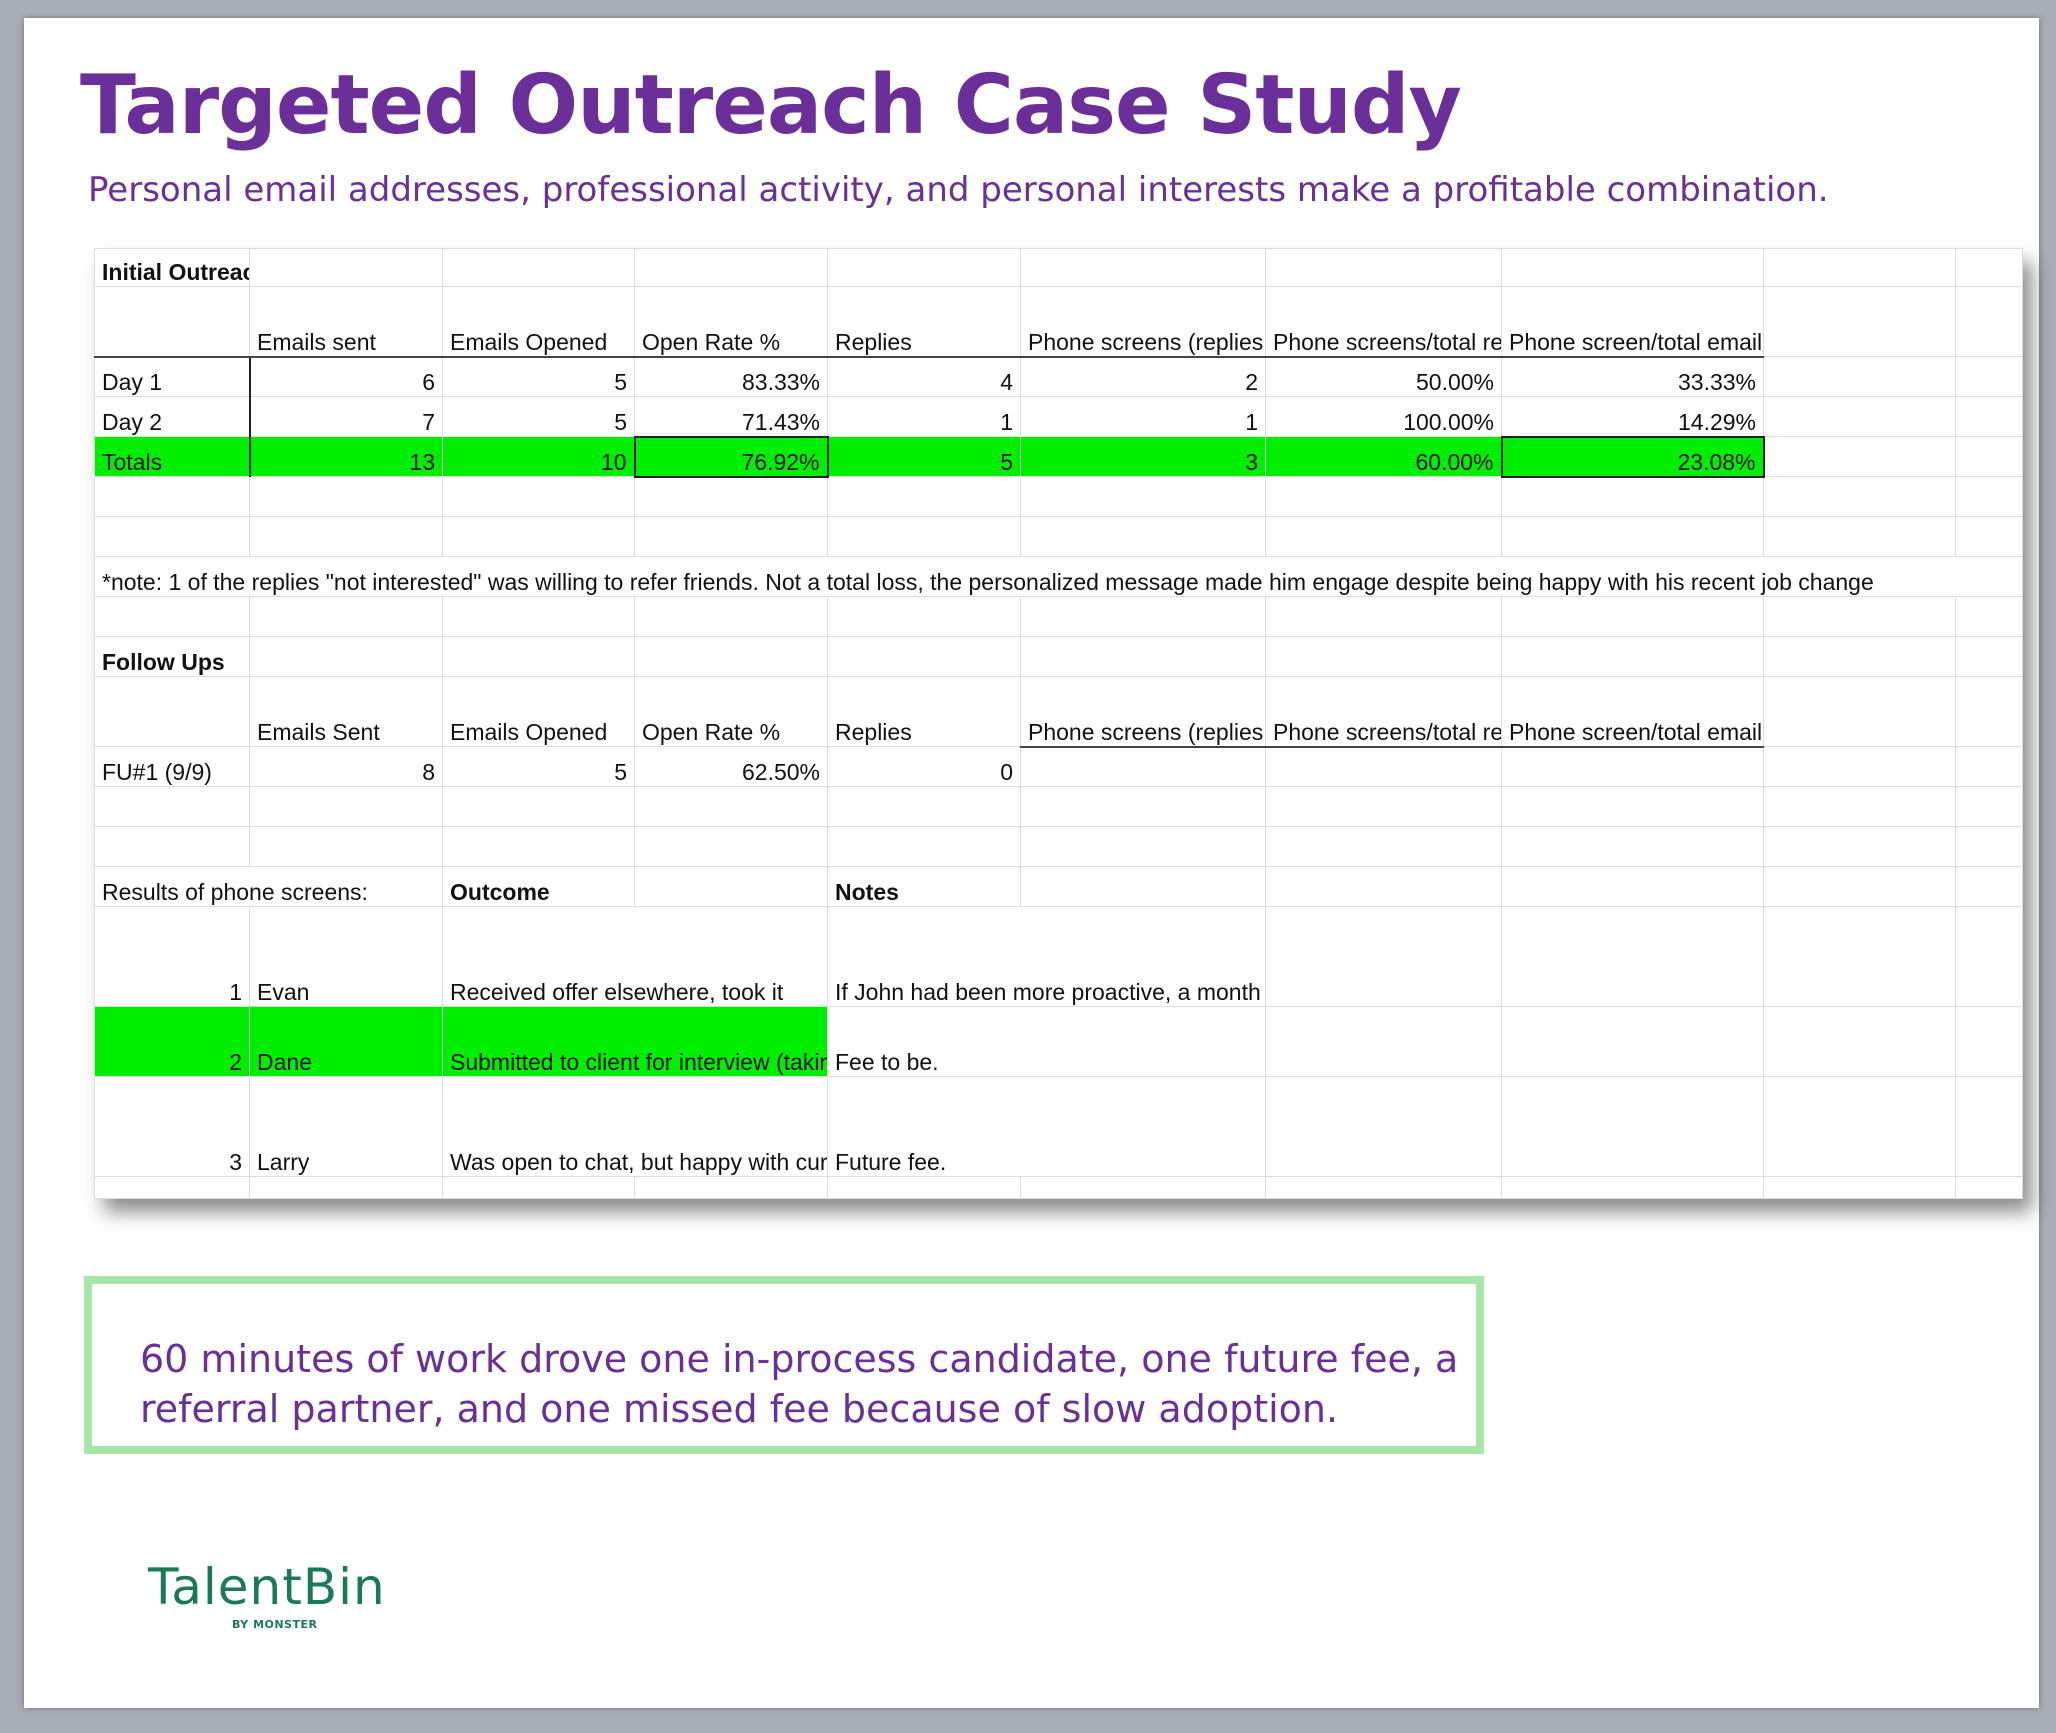 This screenshot has height=1733, width=2056. Describe the element at coordinates (267, 1587) in the screenshot. I see `logo-wordmark: TalentBin` at that location.